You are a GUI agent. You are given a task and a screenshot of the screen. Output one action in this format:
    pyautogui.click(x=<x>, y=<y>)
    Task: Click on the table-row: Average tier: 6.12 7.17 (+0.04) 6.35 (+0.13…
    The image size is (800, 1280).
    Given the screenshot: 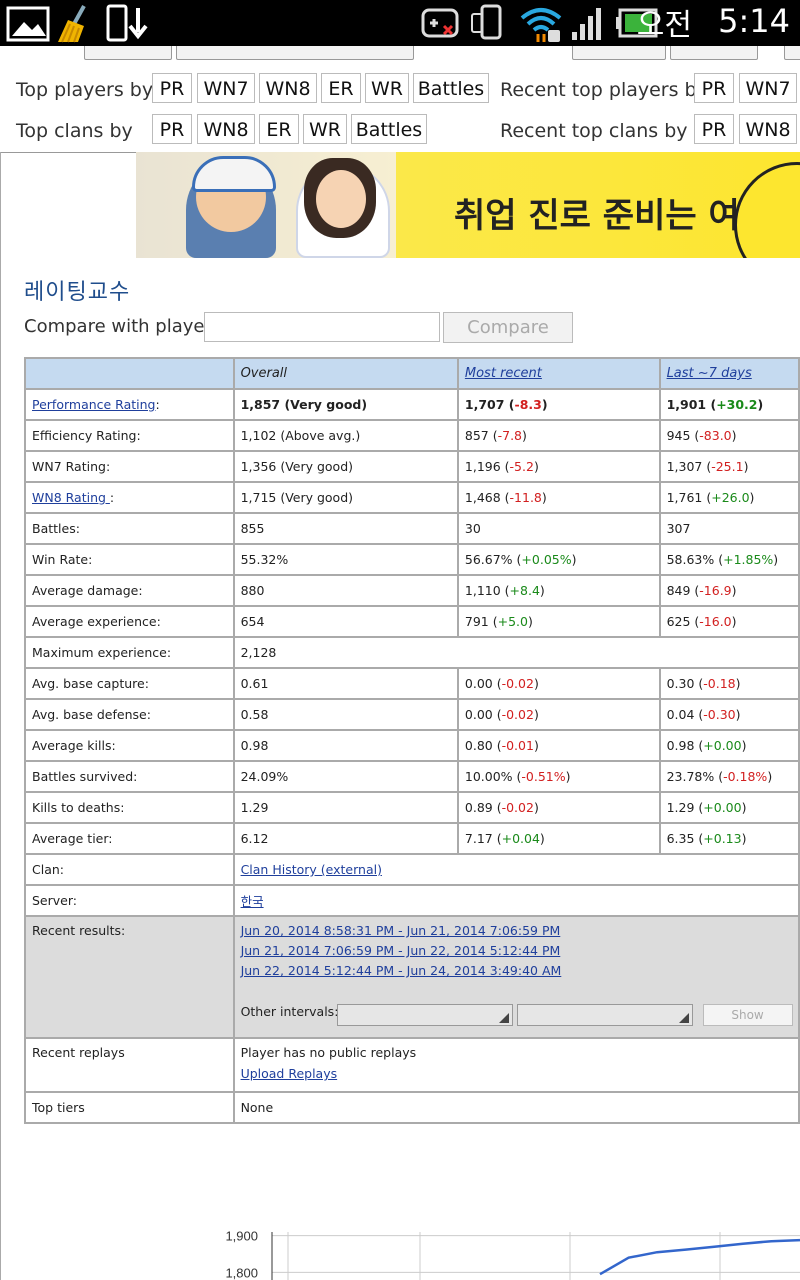 What is the action you would take?
    pyautogui.click(x=412, y=839)
    